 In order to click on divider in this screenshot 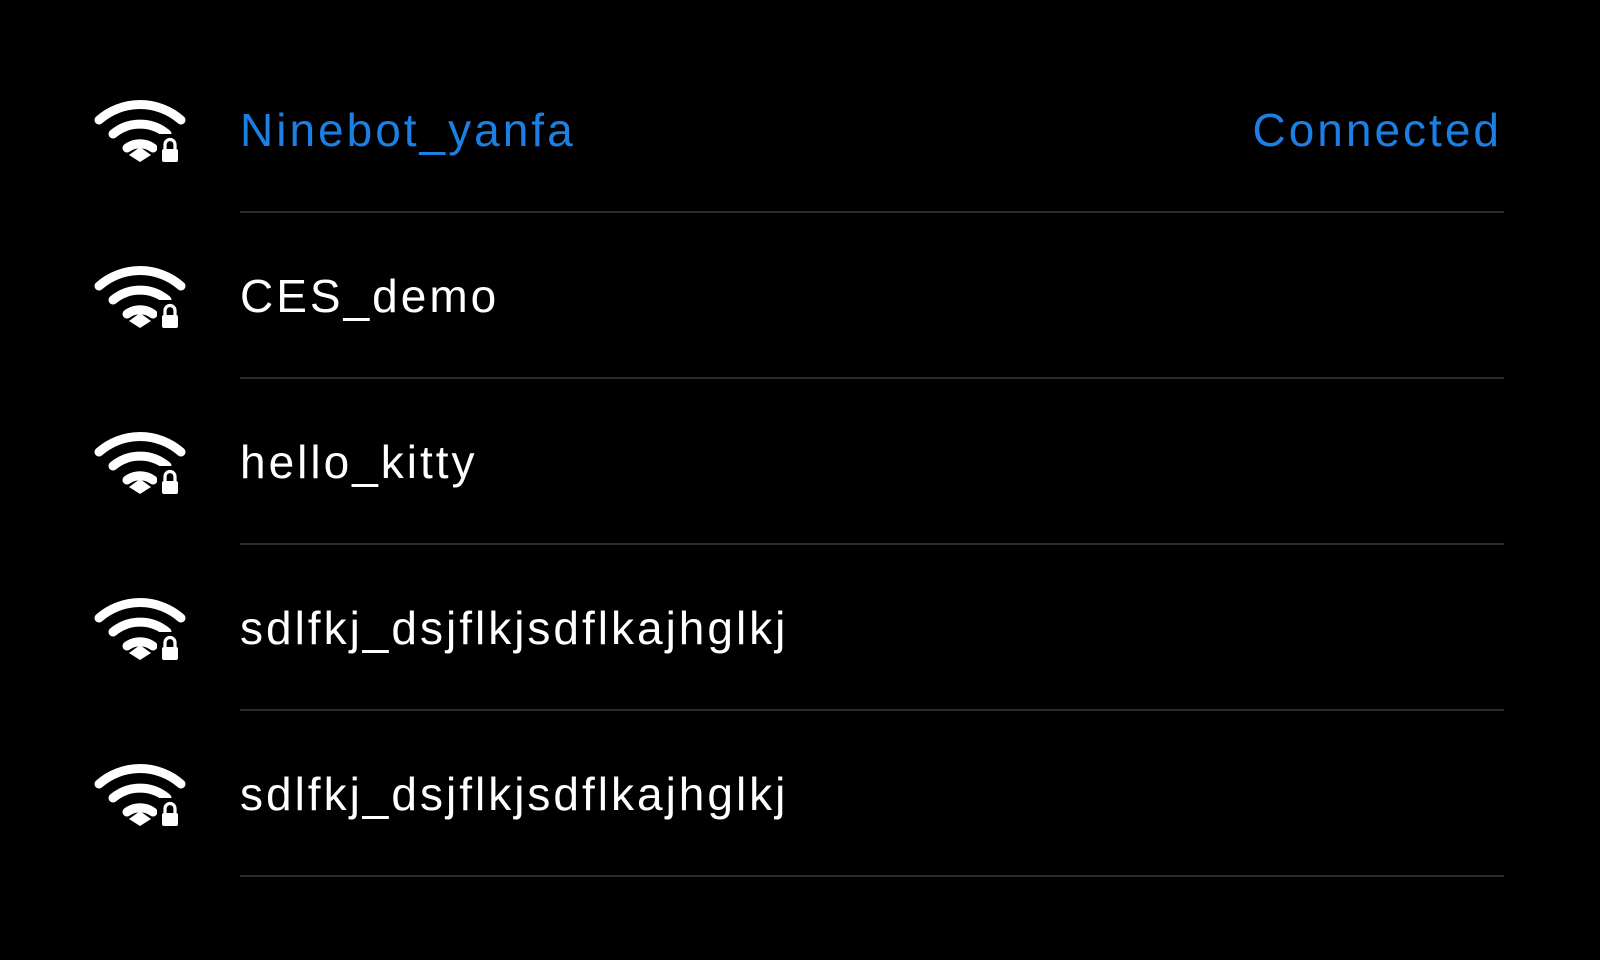, I will do `click(872, 876)`.